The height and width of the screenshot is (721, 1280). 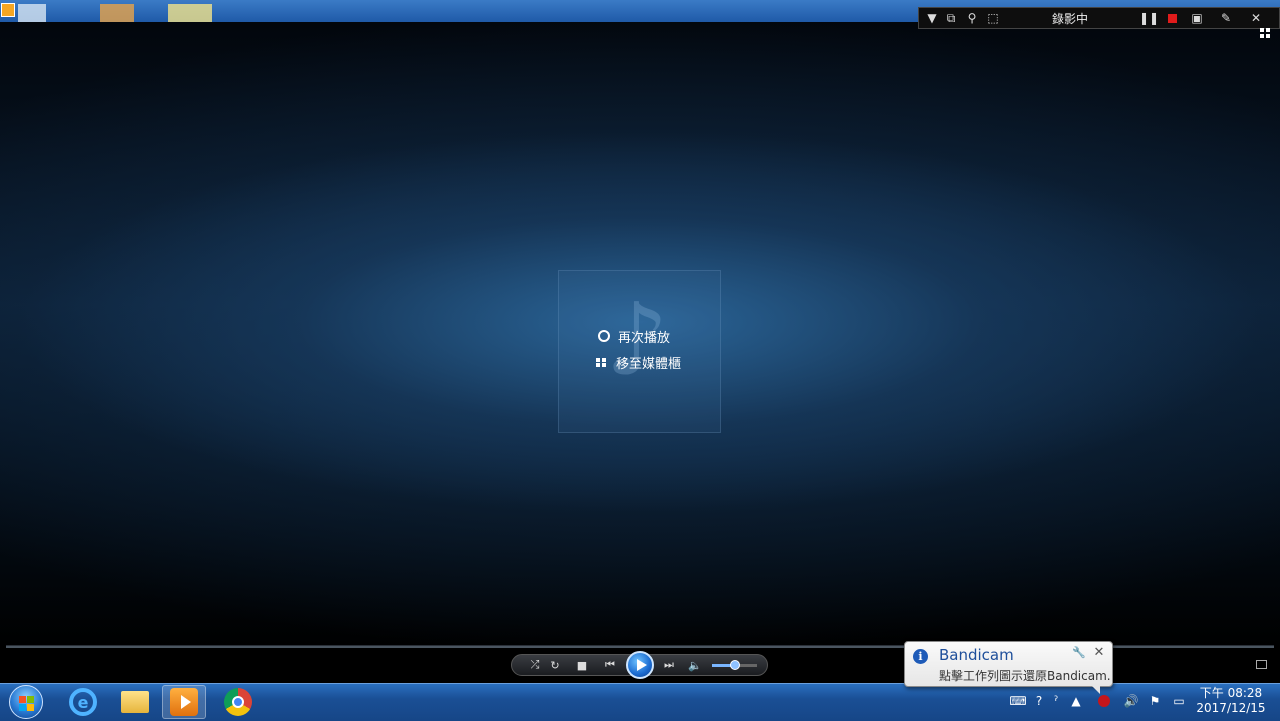 I want to click on shuffle-icon: ⤮, so click(x=535, y=665).